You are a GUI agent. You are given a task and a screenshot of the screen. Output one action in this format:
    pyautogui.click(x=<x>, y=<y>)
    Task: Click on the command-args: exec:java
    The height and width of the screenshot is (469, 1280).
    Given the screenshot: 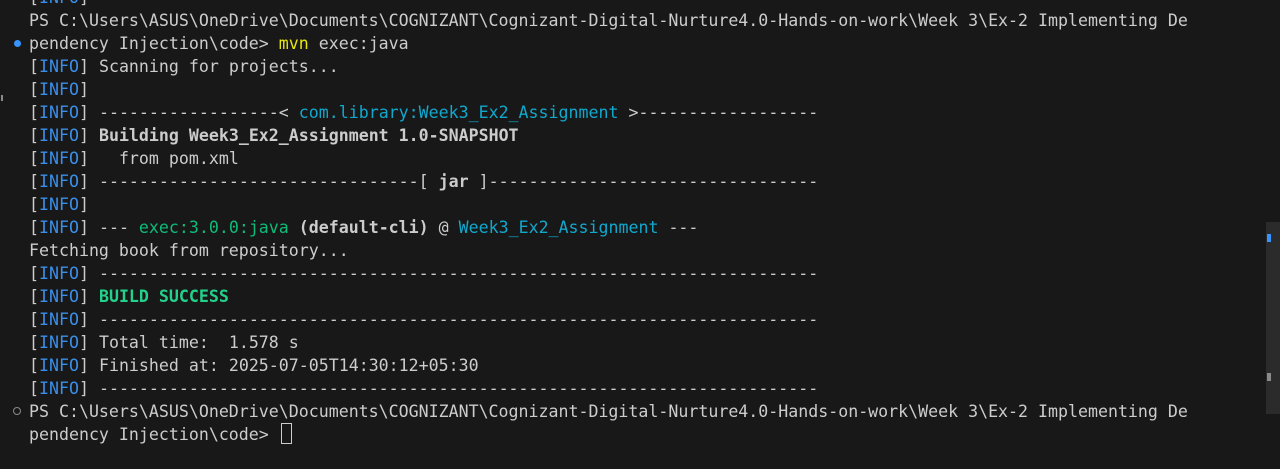 What is the action you would take?
    pyautogui.click(x=358, y=43)
    